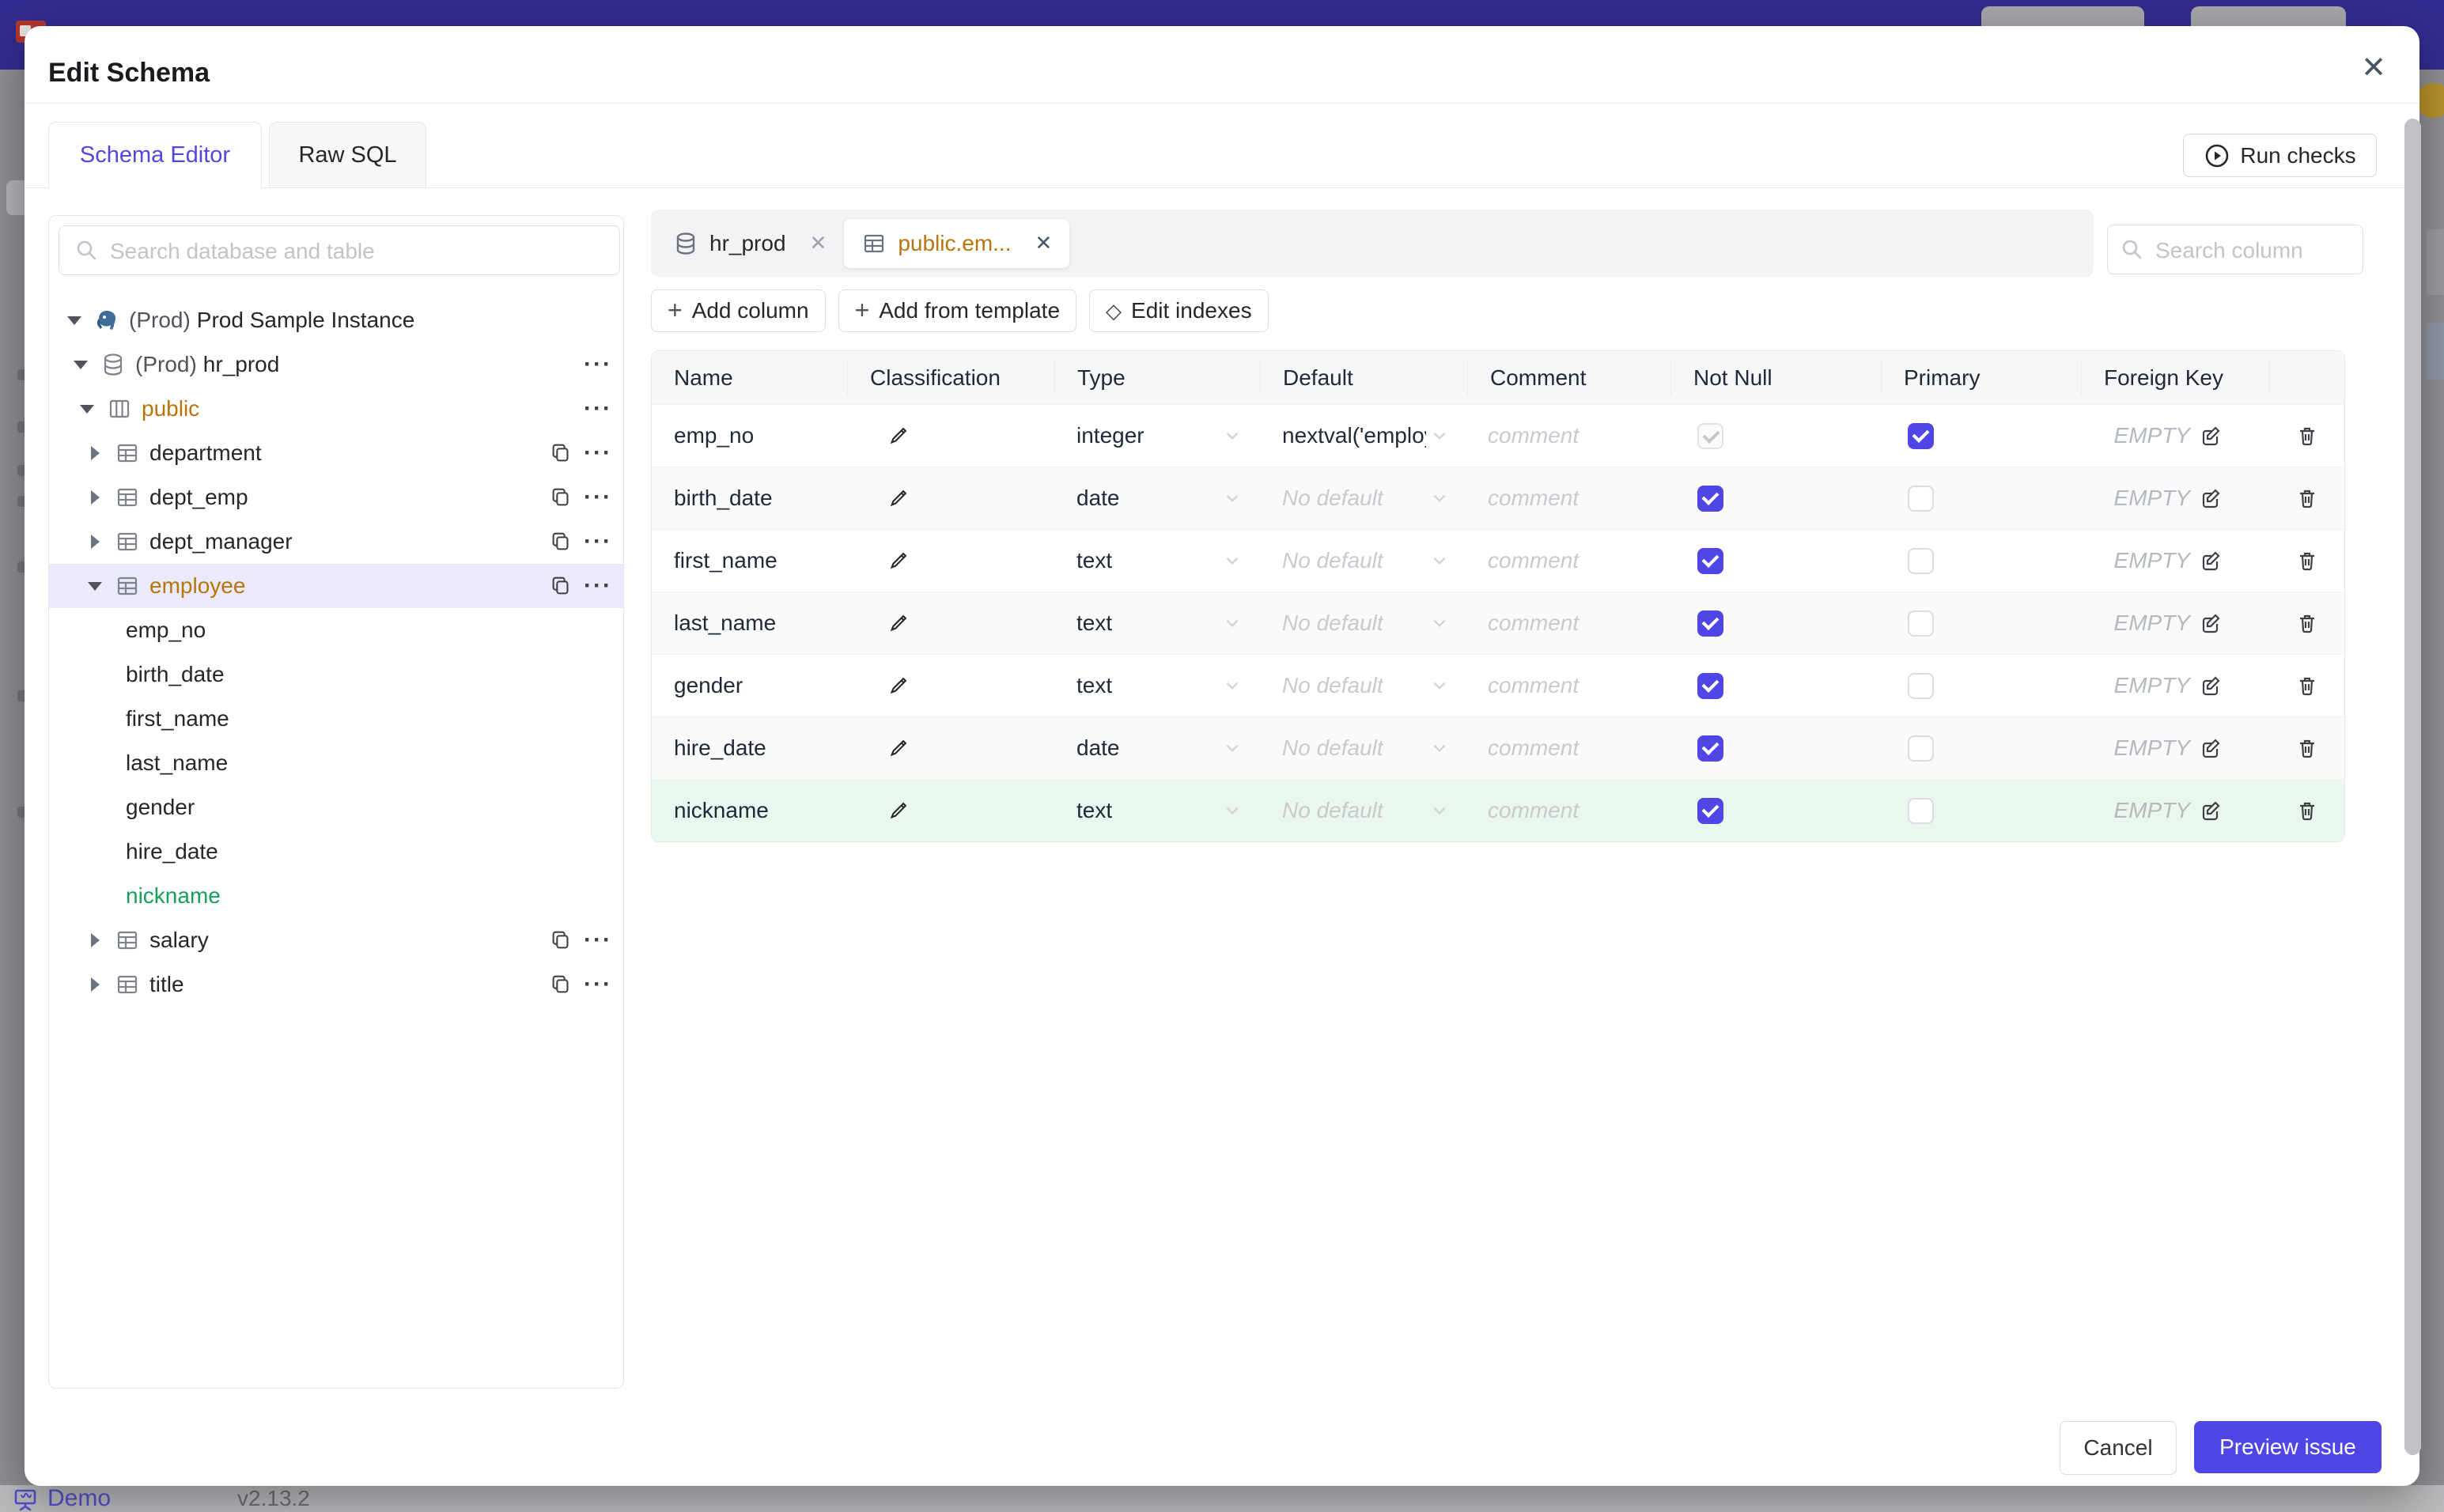 Image resolution: width=2444 pixels, height=1512 pixels. I want to click on tree-item-Prod Sample Instance: (Prod) Prod Sample Instance, so click(336, 320).